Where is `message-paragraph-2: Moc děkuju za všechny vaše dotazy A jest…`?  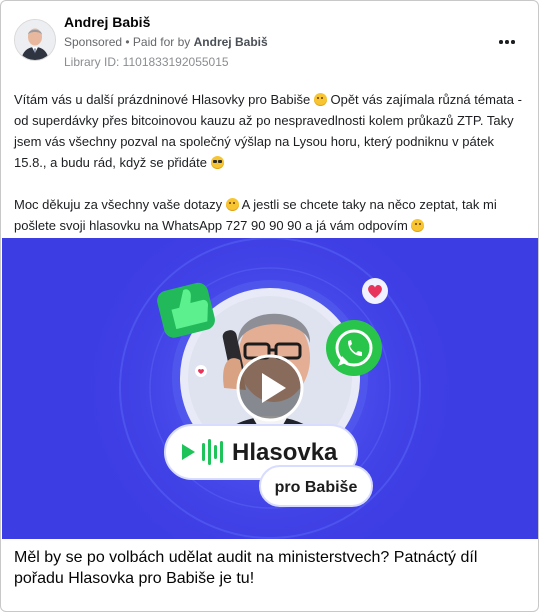
message-paragraph-2: Moc děkuju za všechny vaše dotazy A jest… is located at coordinates (255, 215).